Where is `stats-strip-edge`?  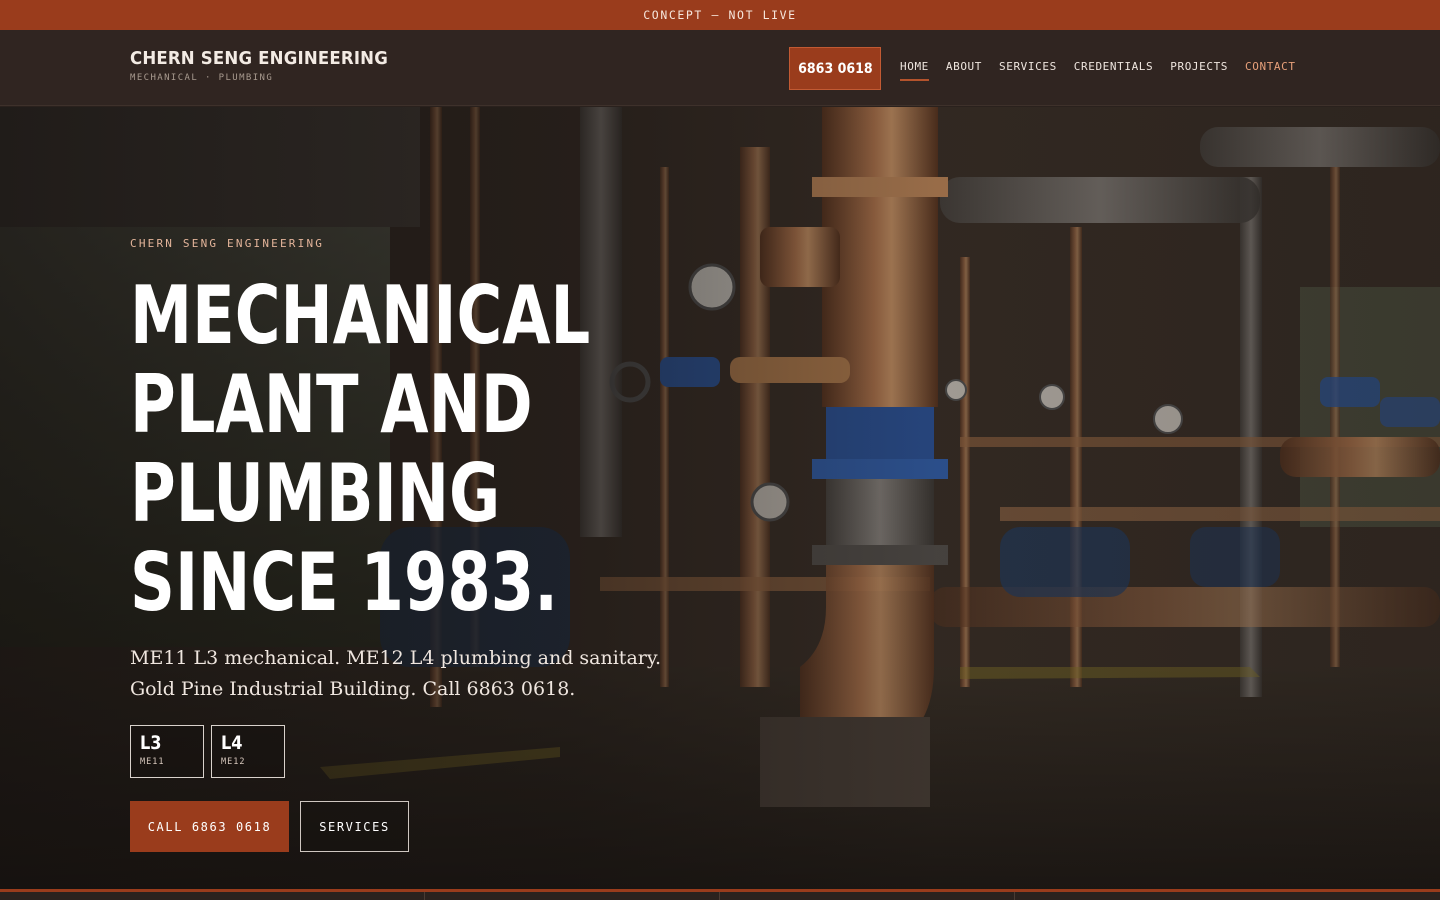 stats-strip-edge is located at coordinates (720, 894).